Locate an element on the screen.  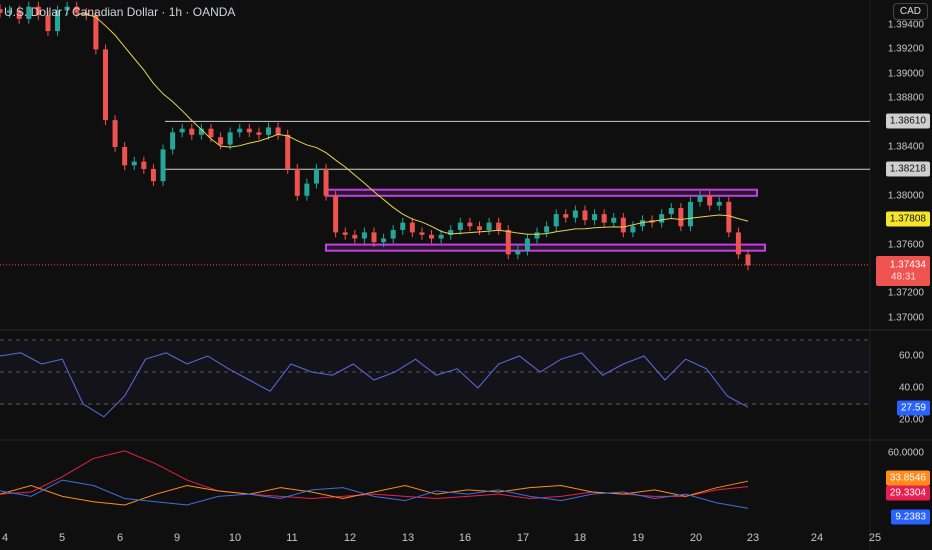
level-tag: 1.38218 is located at coordinates (907, 169).